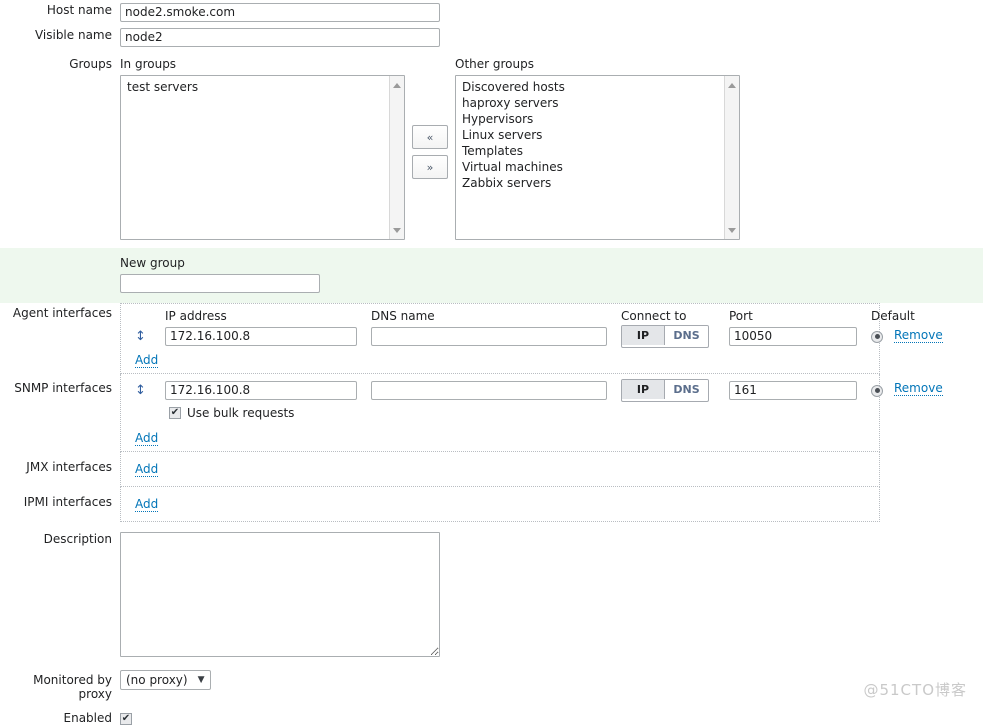 This screenshot has width=983, height=725. What do you see at coordinates (793, 390) in the screenshot?
I see `snmp-port-input` at bounding box center [793, 390].